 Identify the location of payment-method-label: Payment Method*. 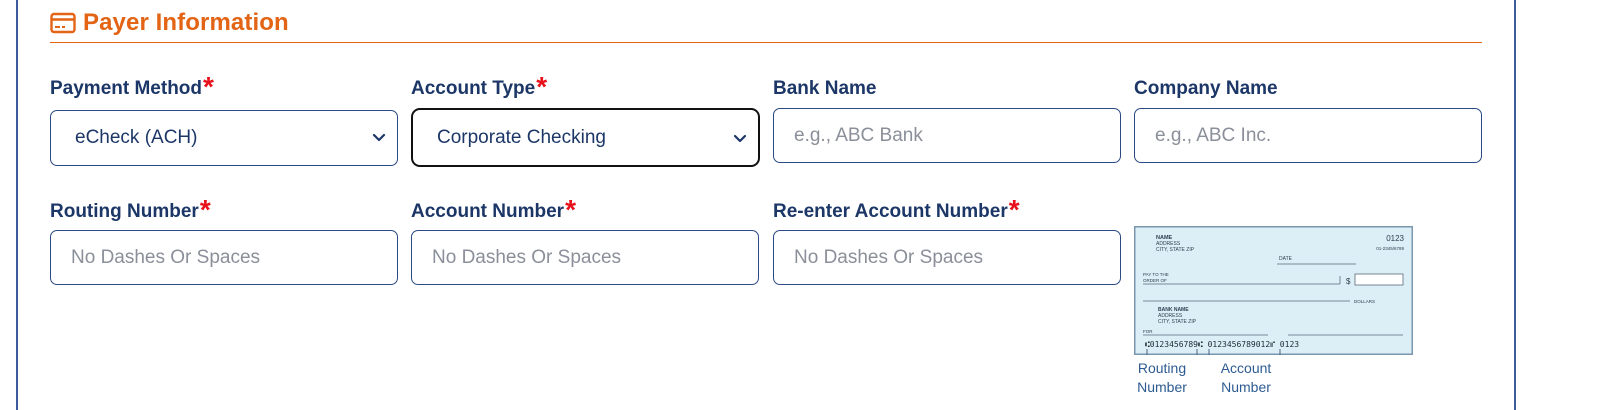
(132, 86).